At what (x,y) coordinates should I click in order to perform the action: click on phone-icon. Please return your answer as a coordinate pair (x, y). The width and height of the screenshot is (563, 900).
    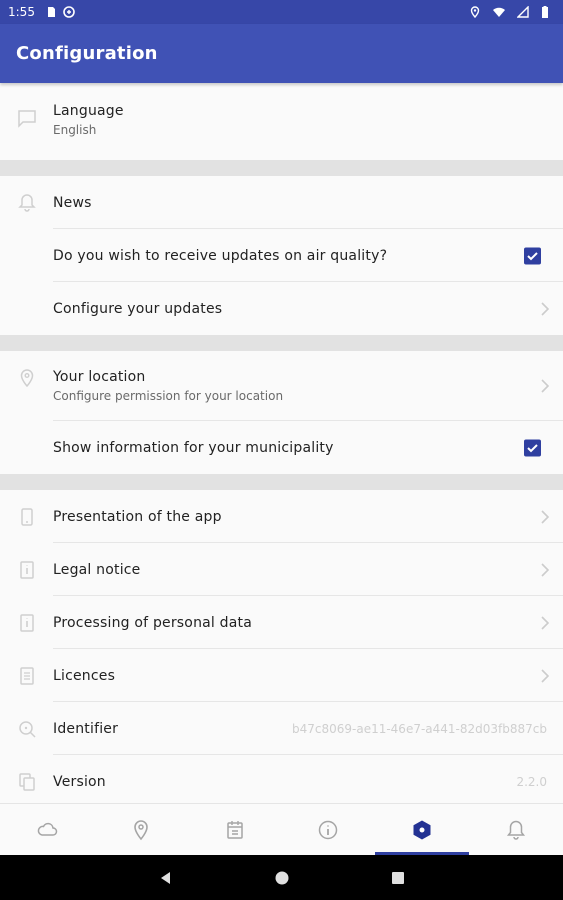
    Looking at the image, I should click on (27, 517).